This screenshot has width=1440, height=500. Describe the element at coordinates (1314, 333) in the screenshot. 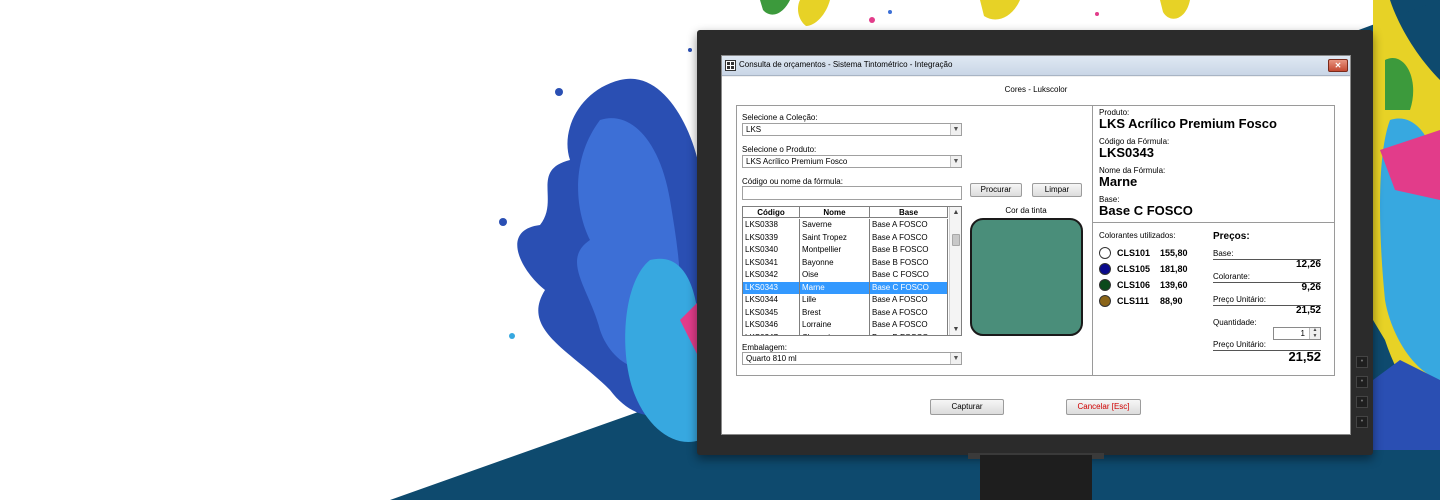

I see `stepper-arrows-icon: ▲ ▼` at that location.